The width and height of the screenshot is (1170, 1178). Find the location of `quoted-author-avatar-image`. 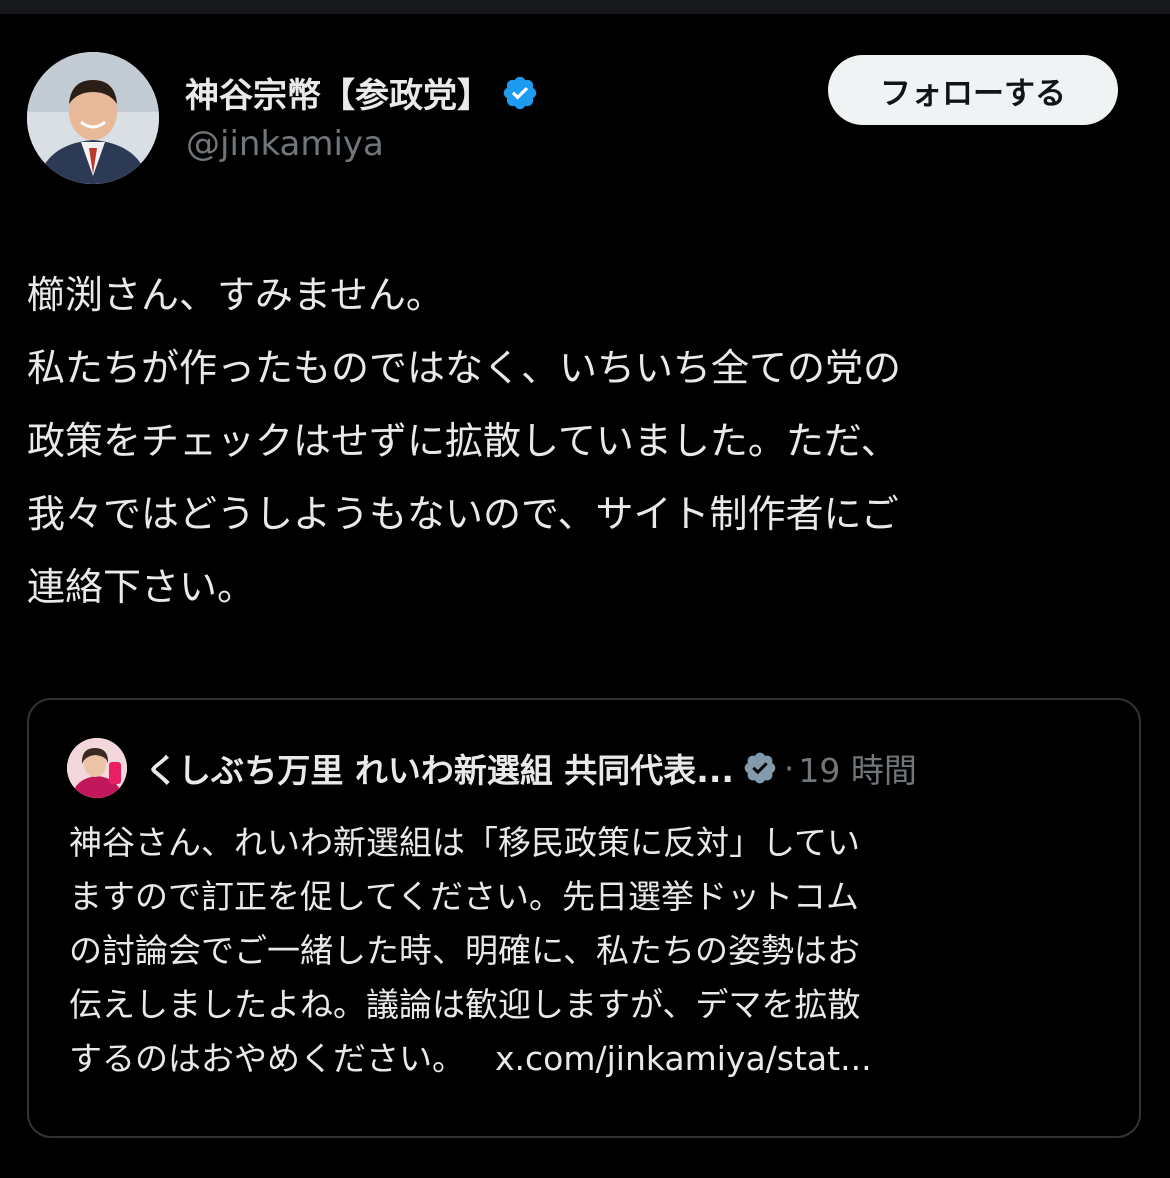

quoted-author-avatar-image is located at coordinates (97, 768).